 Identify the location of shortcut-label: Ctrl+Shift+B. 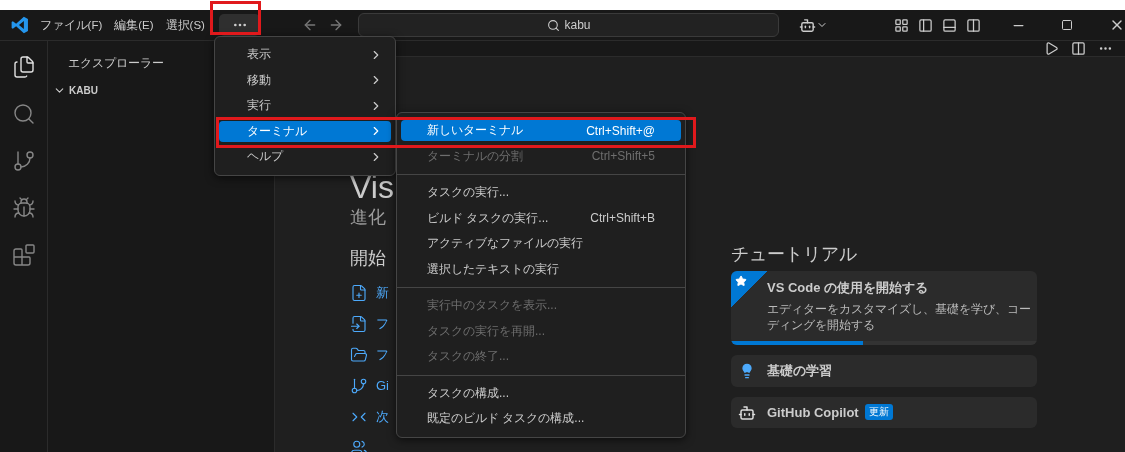
(622, 218).